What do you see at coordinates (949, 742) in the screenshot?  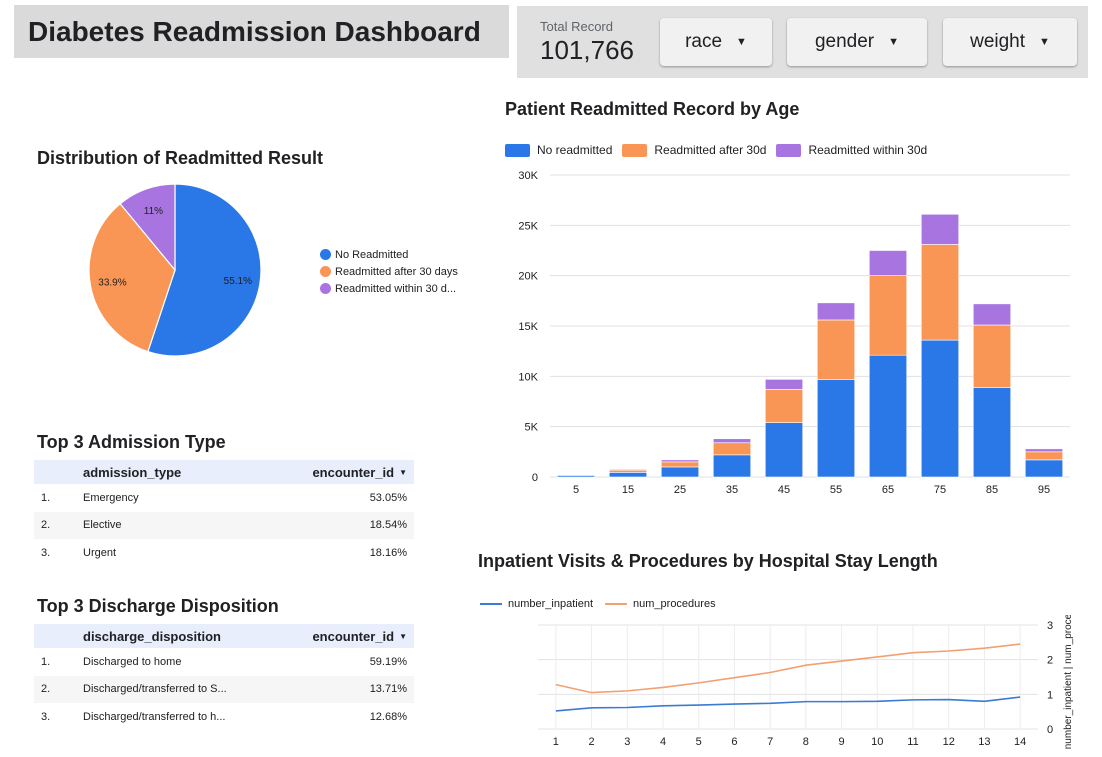 I see `x-tick-label: 12` at bounding box center [949, 742].